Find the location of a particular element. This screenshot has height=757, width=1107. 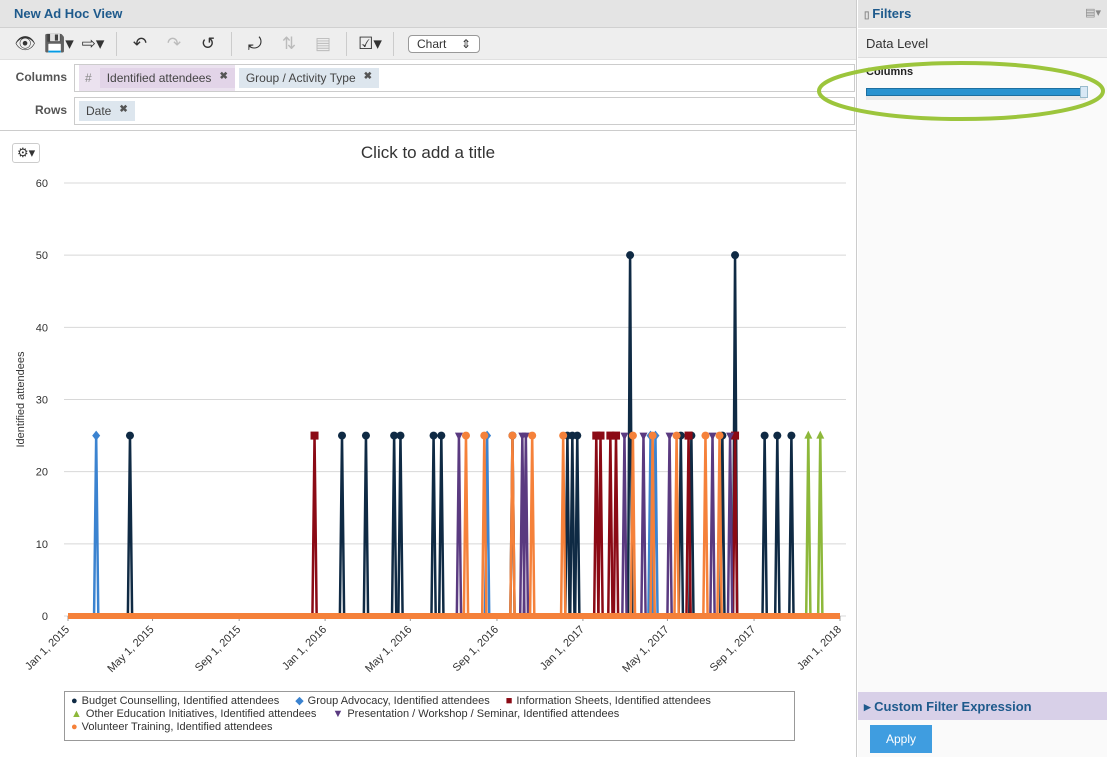

redo-icon: ↷ is located at coordinates (174, 44).